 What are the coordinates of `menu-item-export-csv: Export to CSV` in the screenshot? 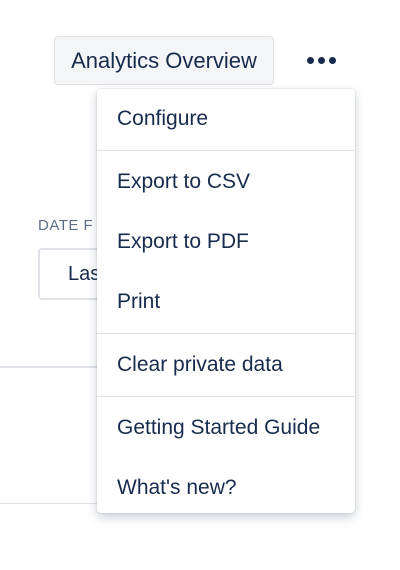 It's located at (226, 182).